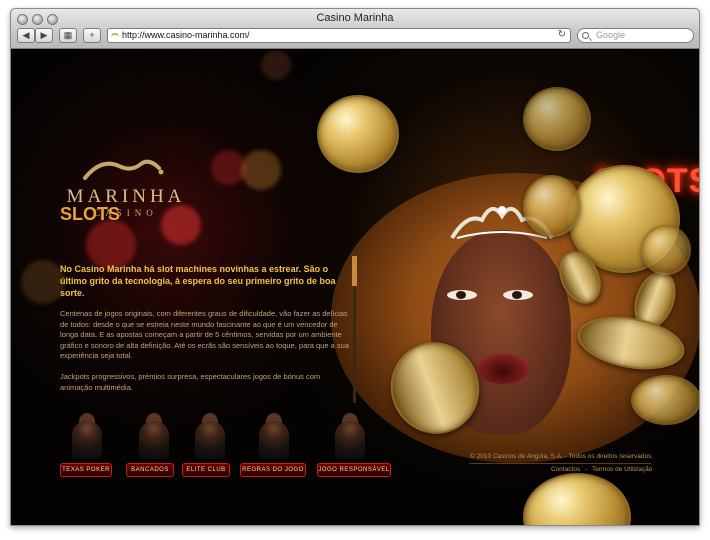 This screenshot has width=710, height=540. What do you see at coordinates (86, 470) in the screenshot?
I see `texas-poker-button: TEXAS POKER` at bounding box center [86, 470].